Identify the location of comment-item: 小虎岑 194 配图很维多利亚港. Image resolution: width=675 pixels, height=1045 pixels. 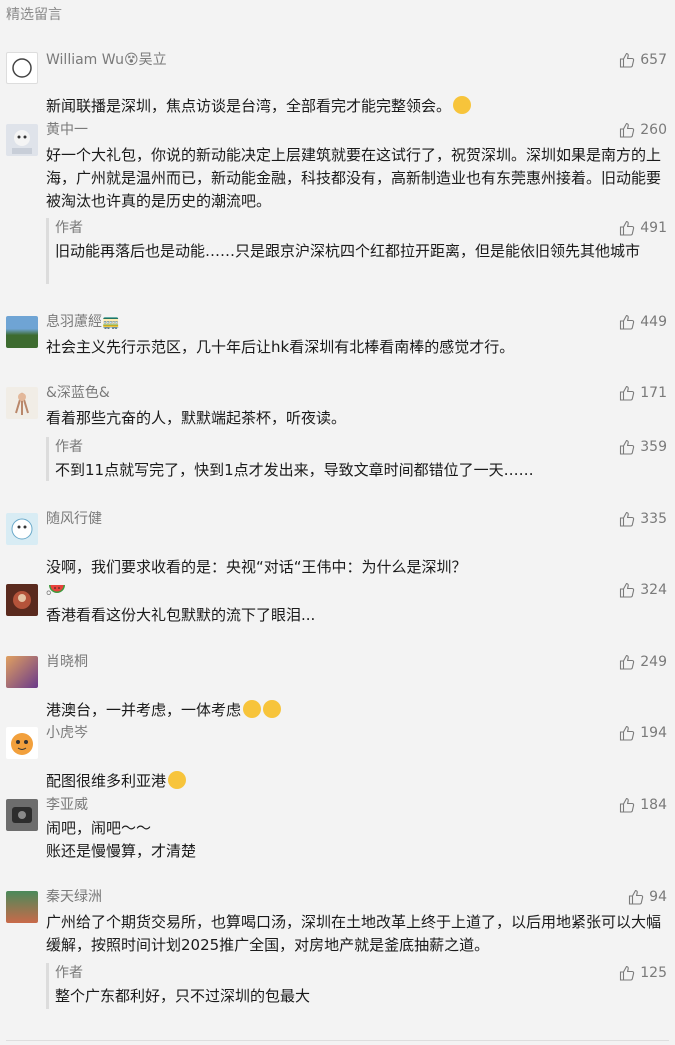
(337, 756).